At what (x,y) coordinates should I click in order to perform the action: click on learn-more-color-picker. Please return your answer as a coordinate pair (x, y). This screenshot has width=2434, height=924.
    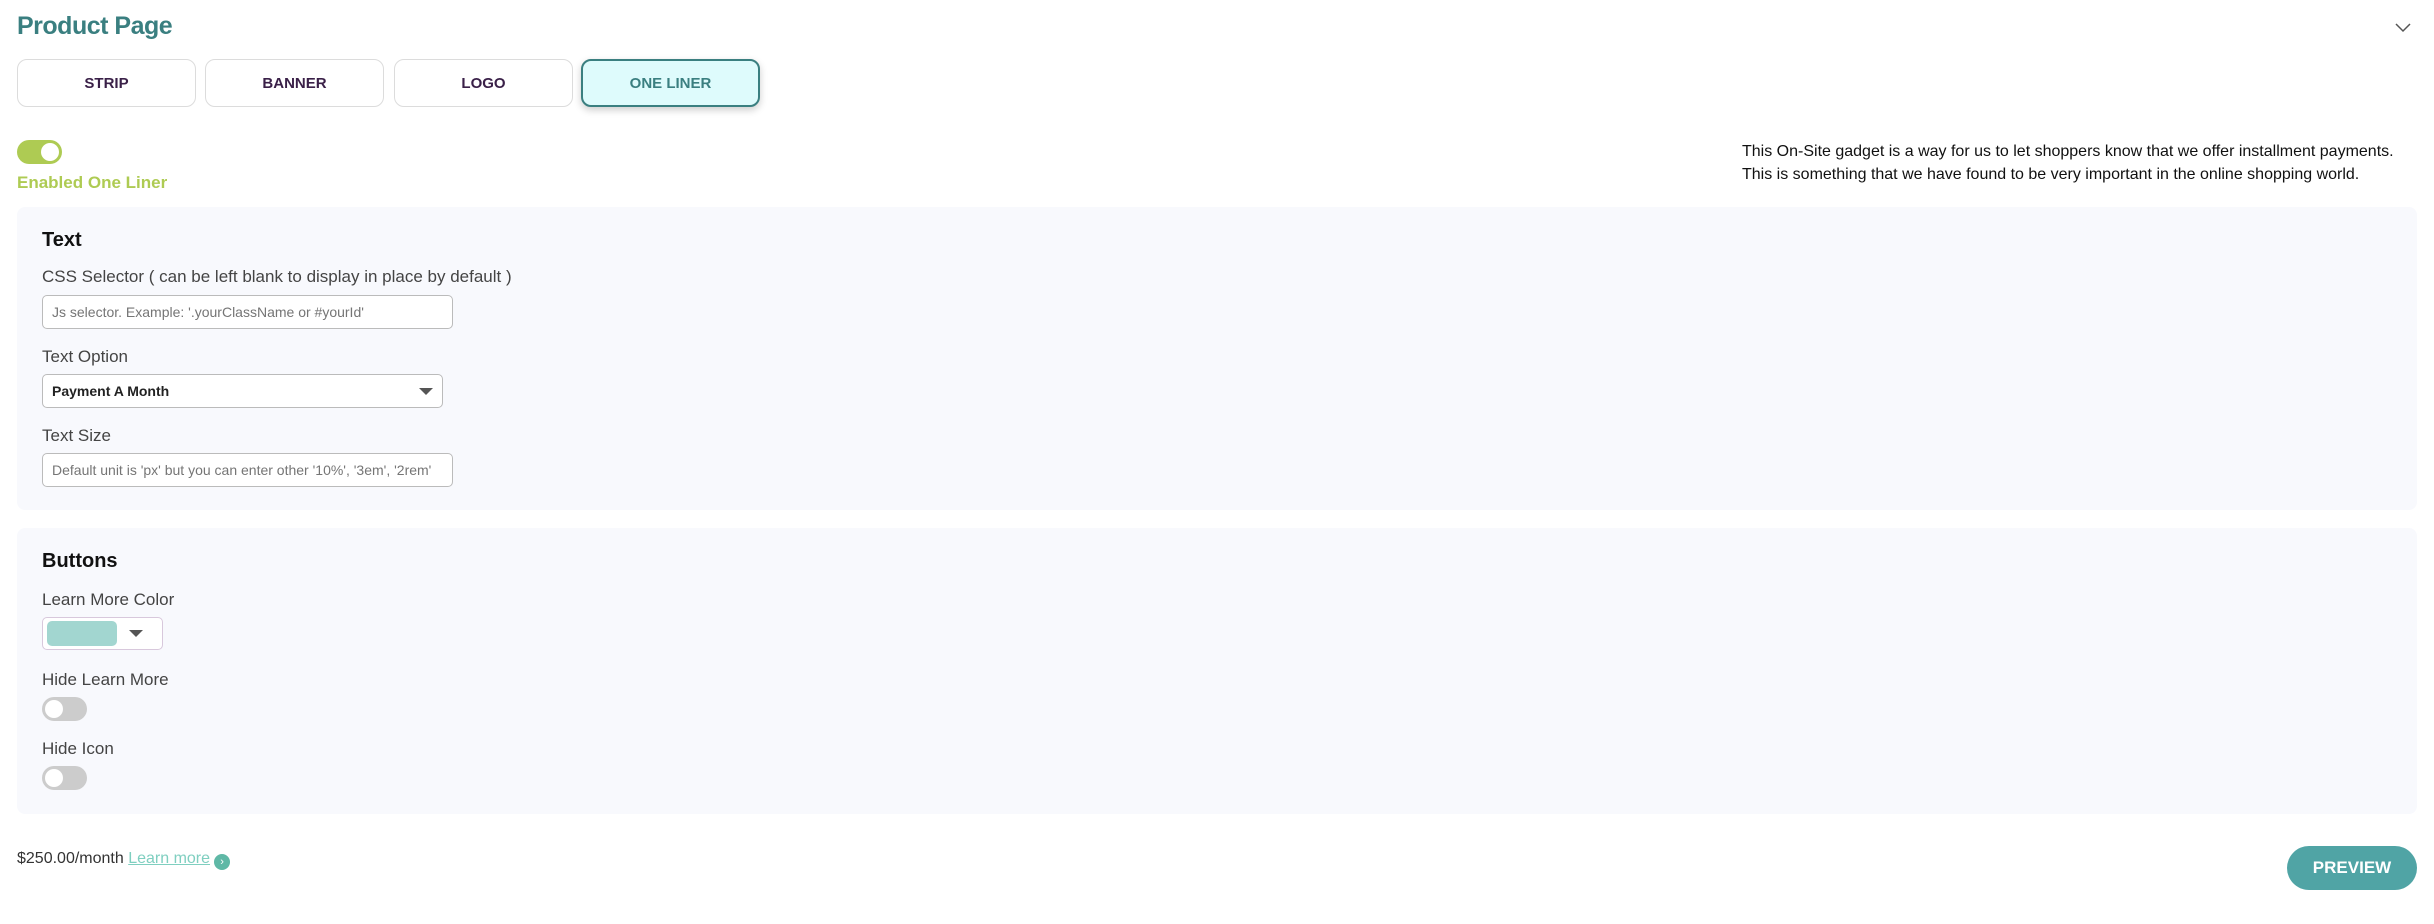
    Looking at the image, I should click on (102, 633).